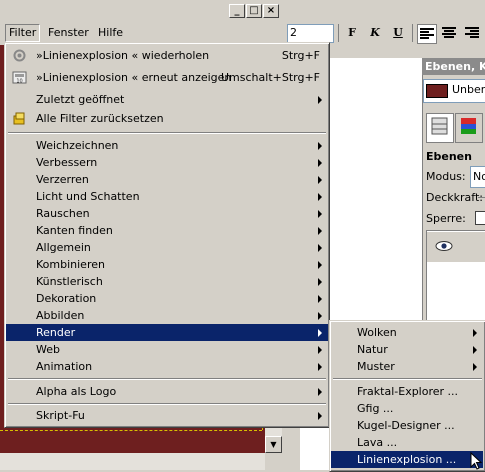 This screenshot has width=485, height=472. Describe the element at coordinates (476, 461) in the screenshot. I see `mouse-cursor-icon` at that location.